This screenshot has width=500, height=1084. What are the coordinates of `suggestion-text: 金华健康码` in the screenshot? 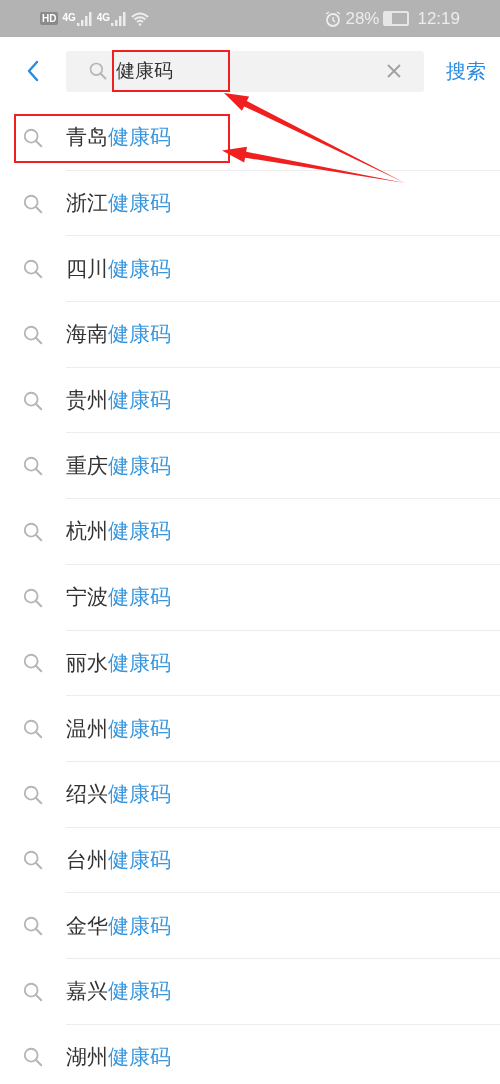 It's located at (283, 926).